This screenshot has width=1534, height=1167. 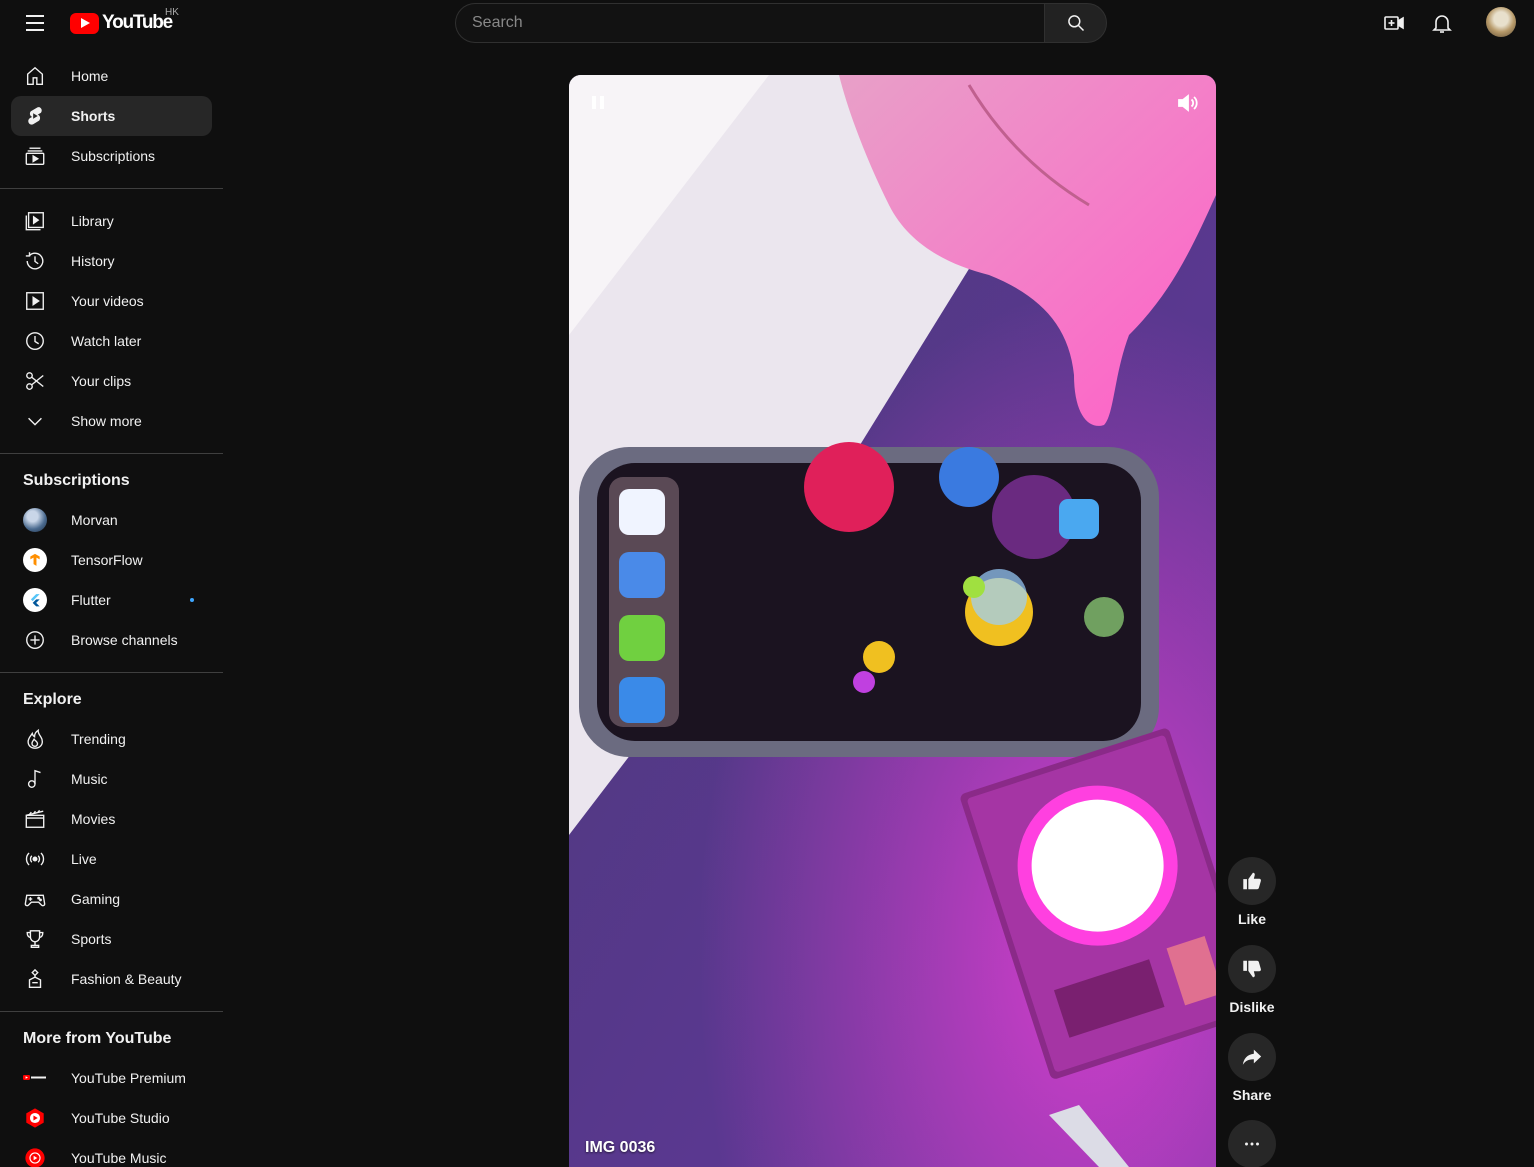 I want to click on sidebar-item-label: Music, so click(x=89, y=779).